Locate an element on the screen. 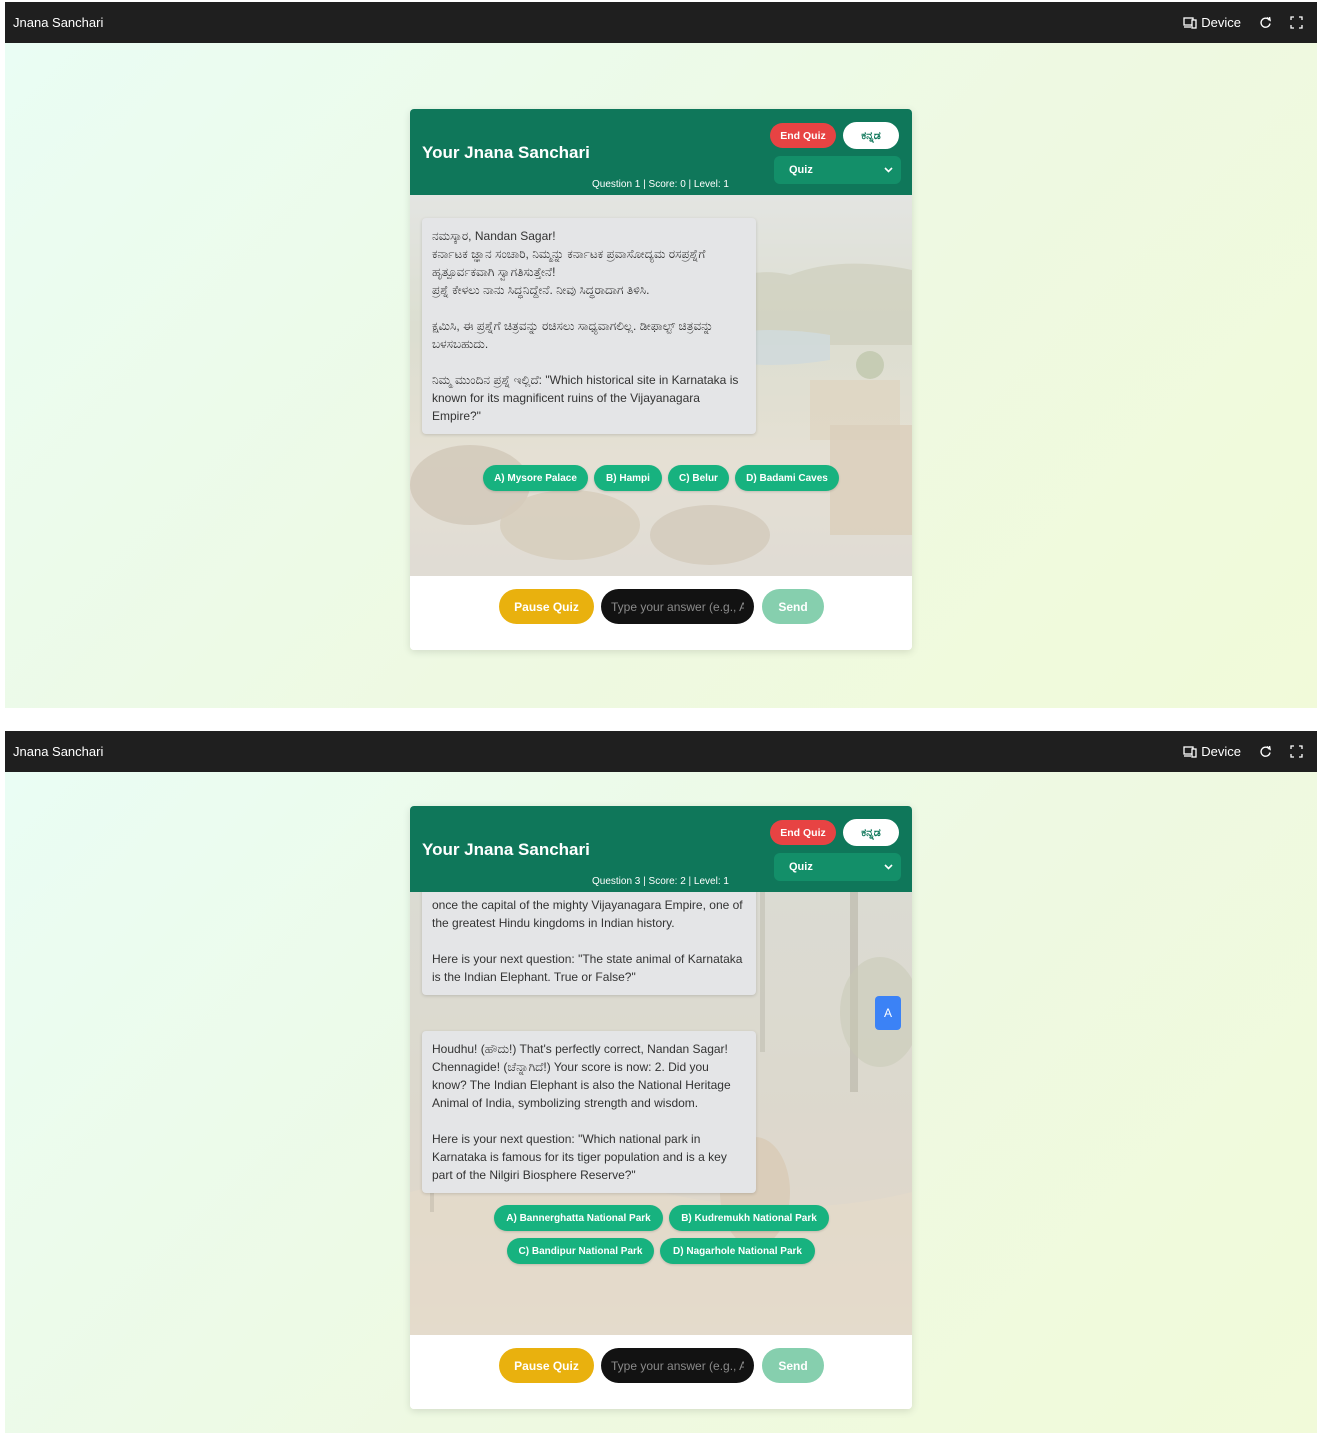 This screenshot has height=1433, width=1318. option-a-button: A) Mysore Palace is located at coordinates (535, 478).